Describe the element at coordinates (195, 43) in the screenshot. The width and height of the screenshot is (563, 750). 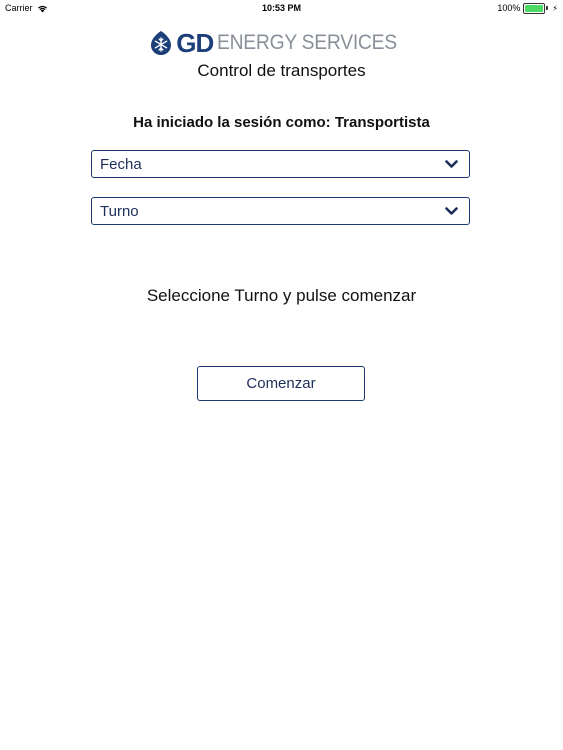
I see `logo-brand-text: GD` at that location.